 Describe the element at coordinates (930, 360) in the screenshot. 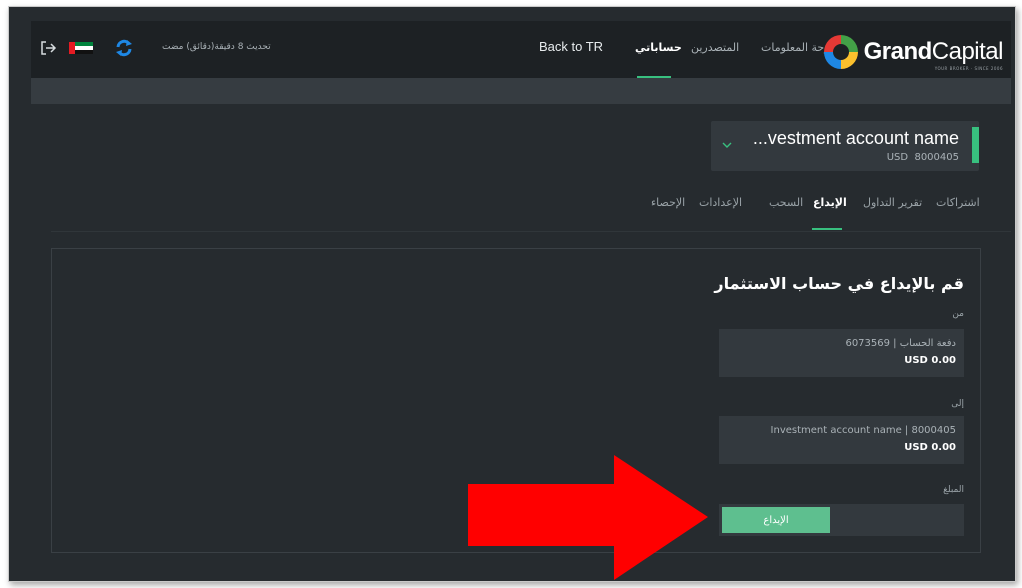

I see `from-account-balance: USD 0.00` at that location.